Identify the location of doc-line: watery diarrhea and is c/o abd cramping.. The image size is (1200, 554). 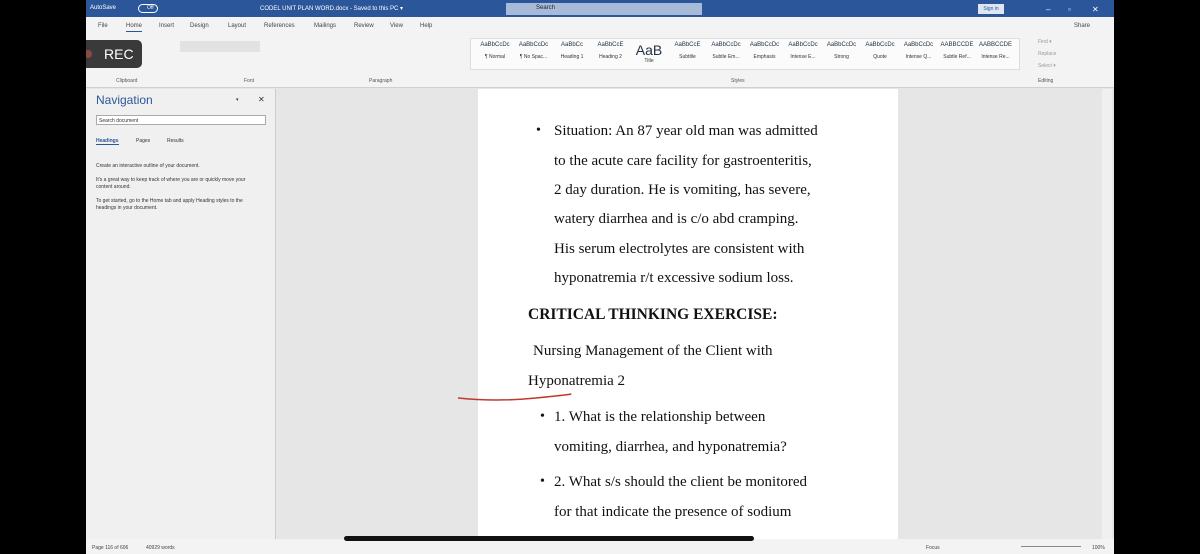
(676, 219).